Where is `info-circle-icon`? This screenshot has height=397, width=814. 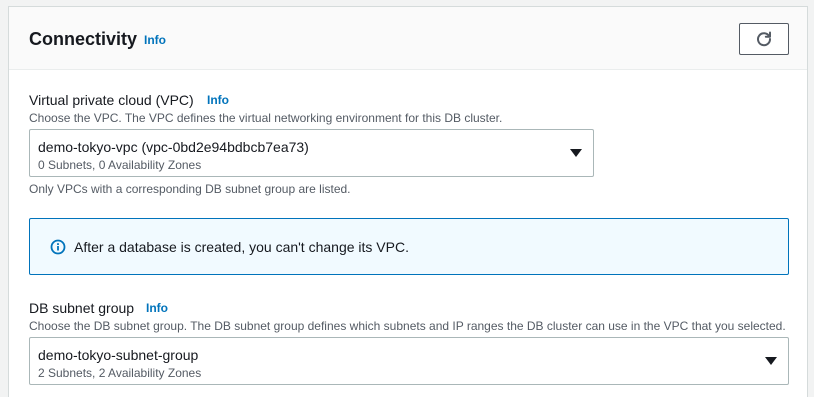 info-circle-icon is located at coordinates (58, 247).